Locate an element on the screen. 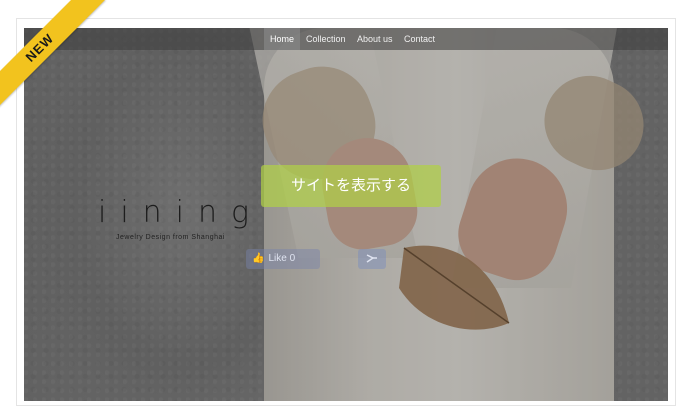  new-badge: NEW is located at coordinates (53, 57).